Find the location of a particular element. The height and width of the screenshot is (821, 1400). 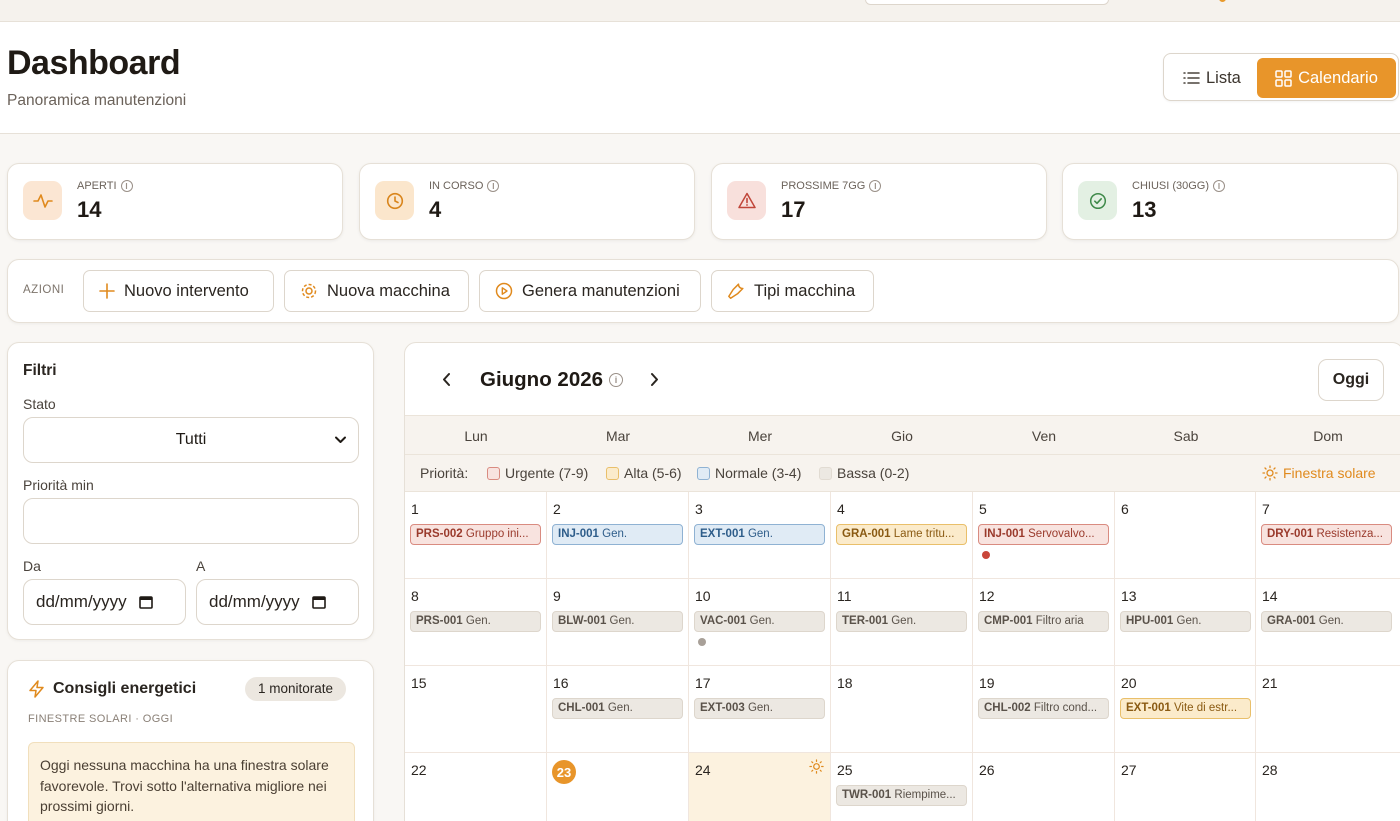

calendar-day-cell: 6 is located at coordinates (1185, 535).